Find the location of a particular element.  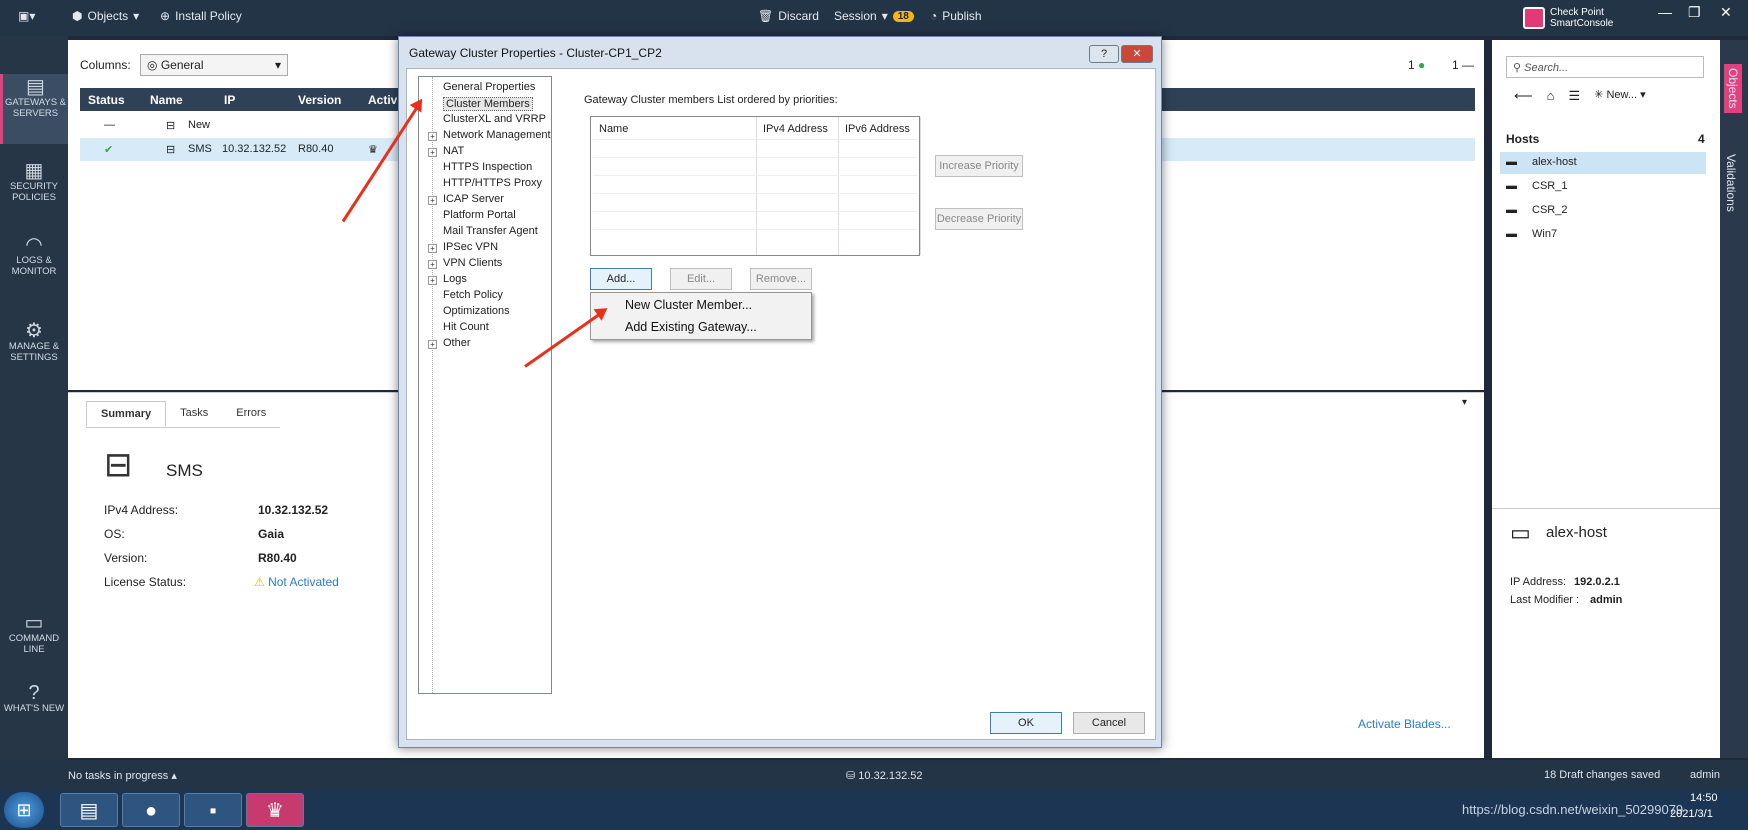

chevron-down-icon: ▾ is located at coordinates (277, 65).